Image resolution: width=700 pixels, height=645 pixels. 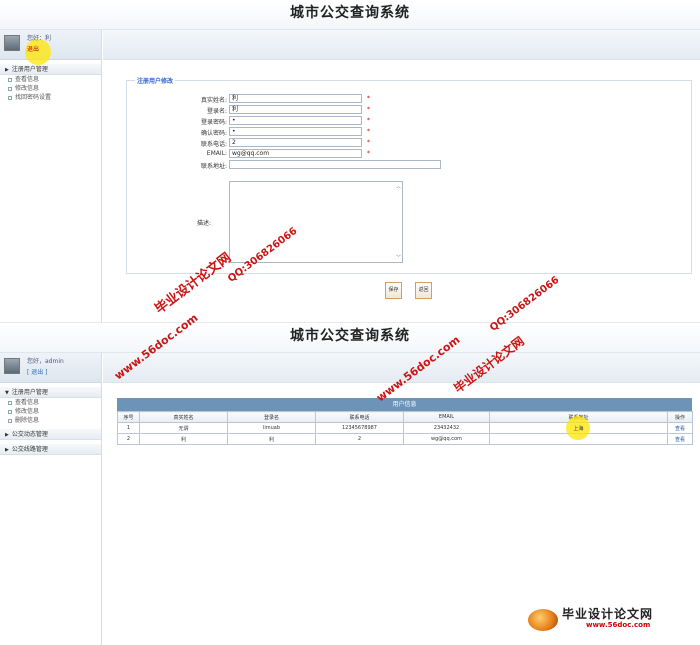 I want to click on col-header-action: 操作, so click(x=680, y=417).